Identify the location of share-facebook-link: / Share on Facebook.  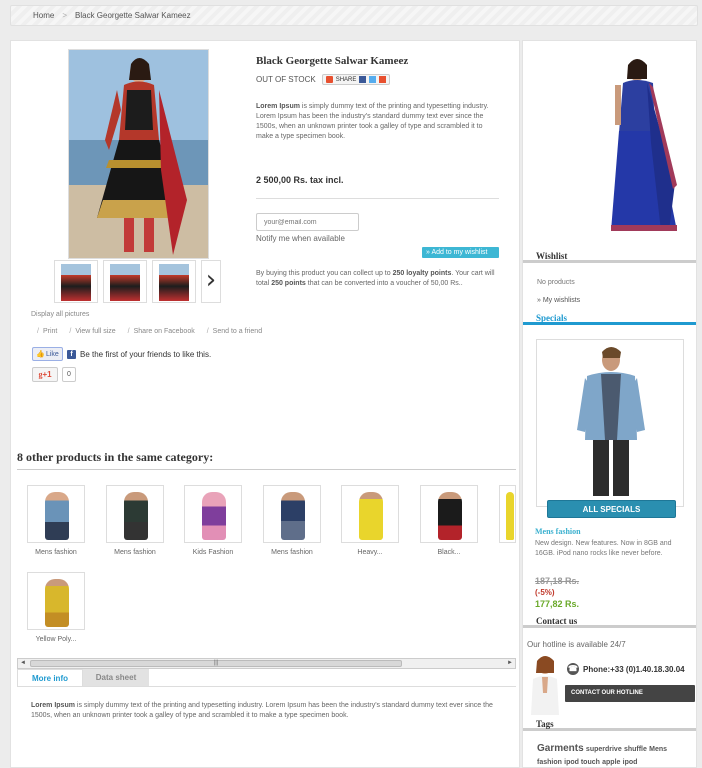
(161, 331).